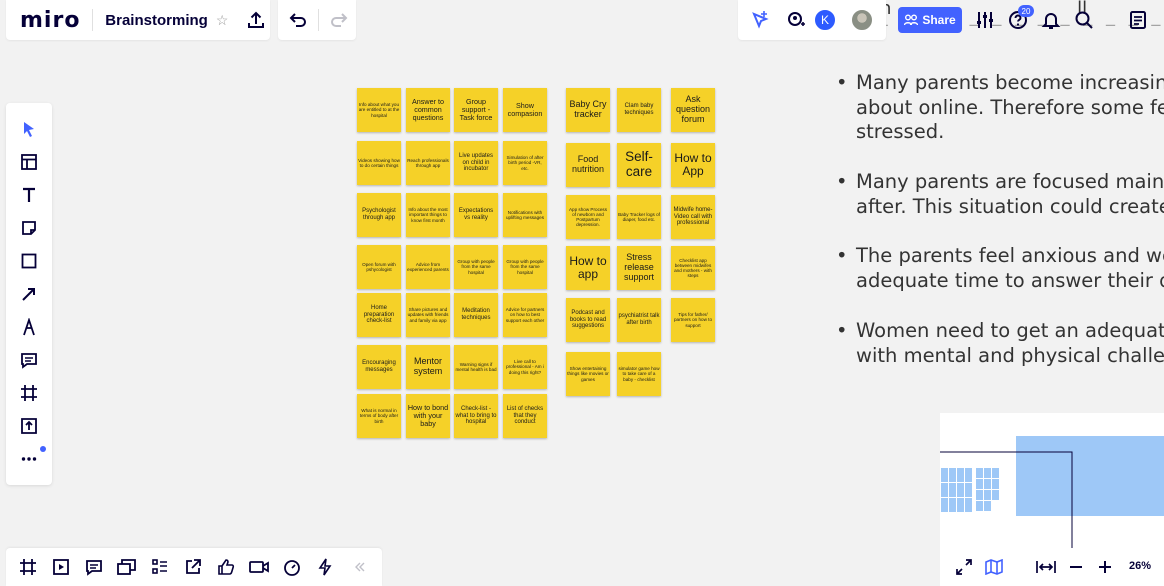  What do you see at coordinates (693, 110) in the screenshot?
I see `sticky-note: Ask question forum` at bounding box center [693, 110].